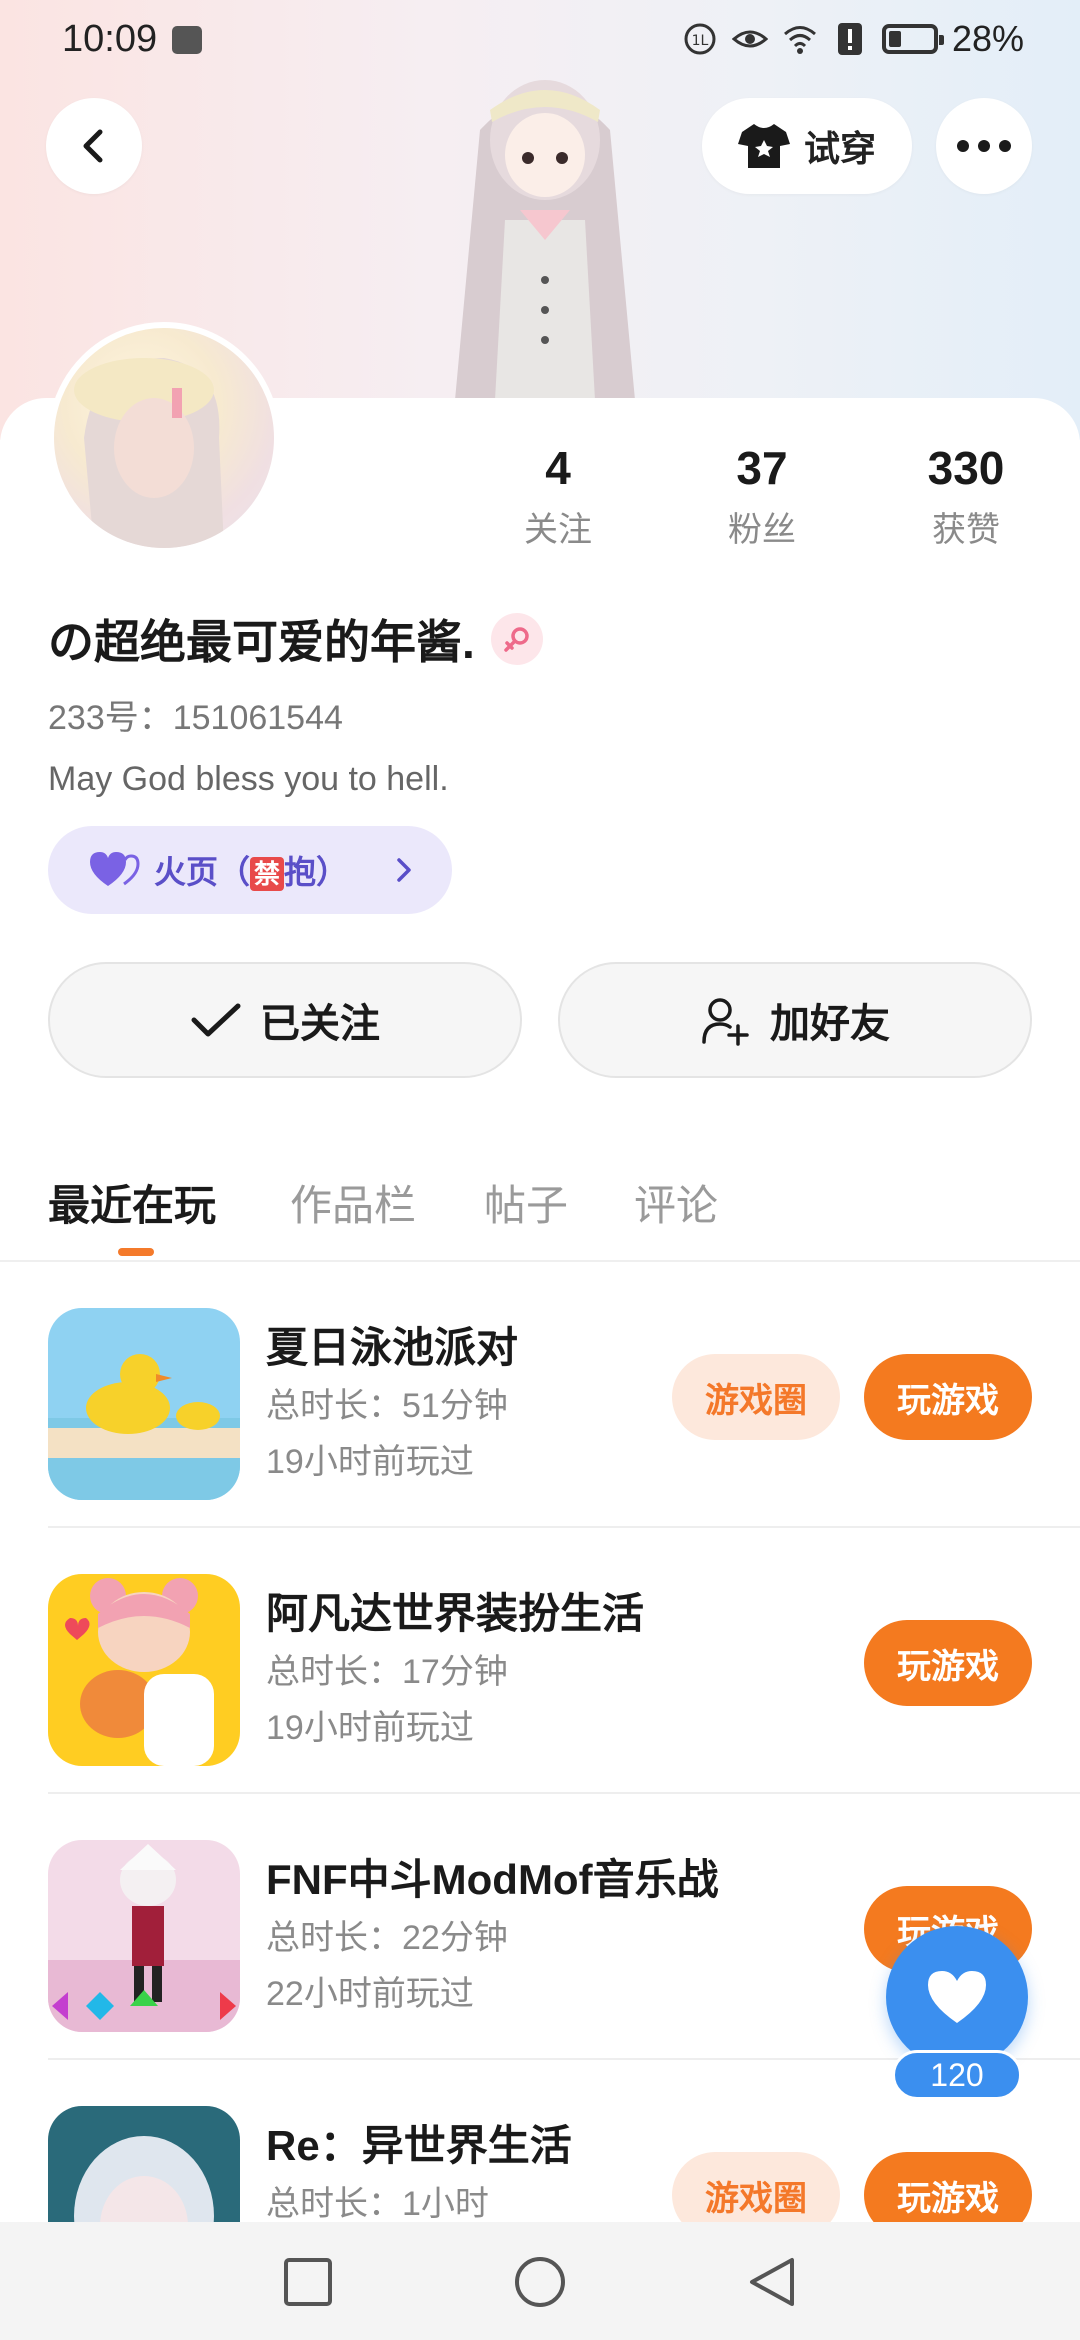  What do you see at coordinates (526, 1202) in the screenshot?
I see `tab-posts: 帖子` at bounding box center [526, 1202].